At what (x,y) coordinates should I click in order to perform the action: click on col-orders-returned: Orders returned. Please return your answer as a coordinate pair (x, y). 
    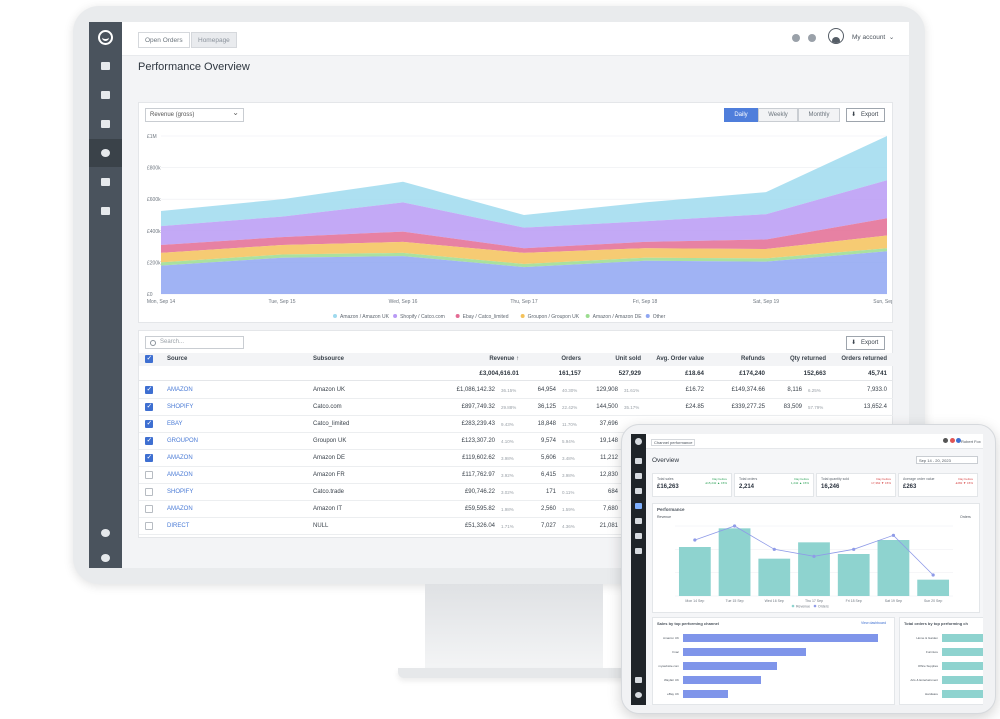
    Looking at the image, I should click on (858, 359).